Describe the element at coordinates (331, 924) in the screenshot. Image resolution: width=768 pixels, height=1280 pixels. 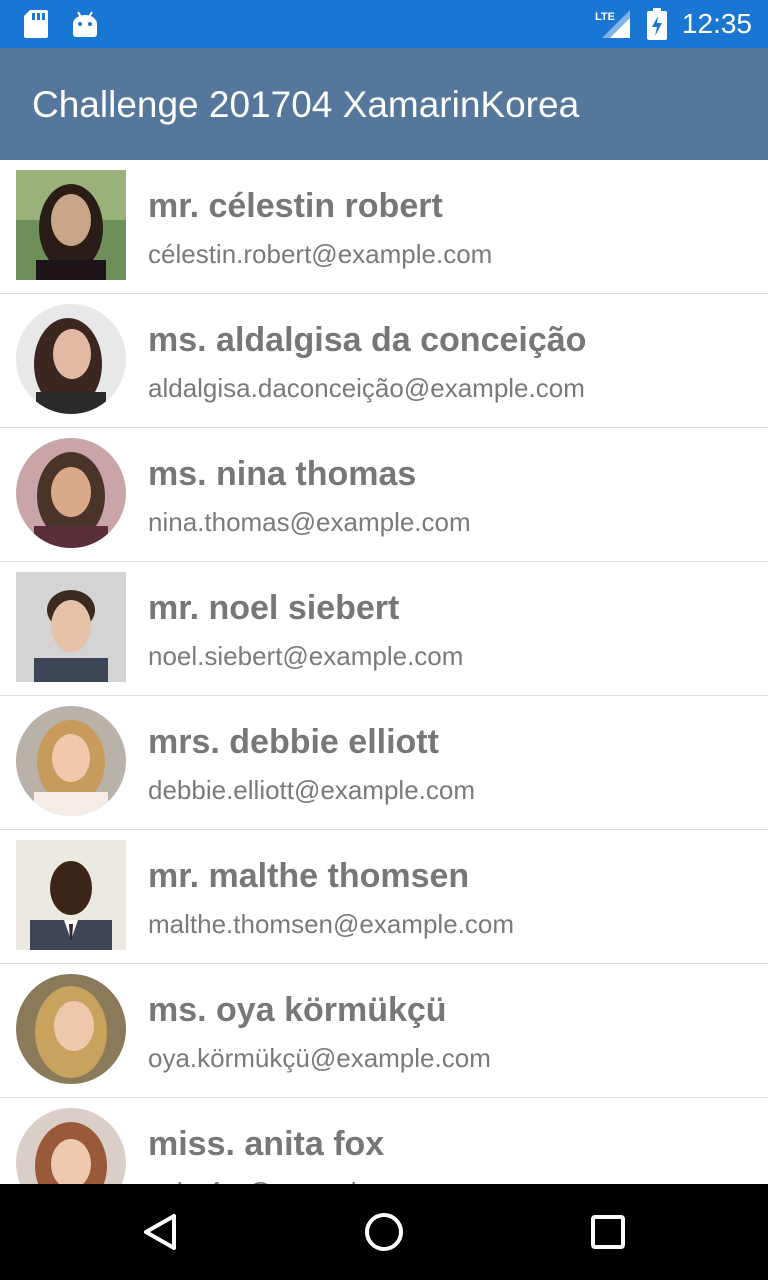
I see `contact-email: malthe.thomsen@example.com` at that location.